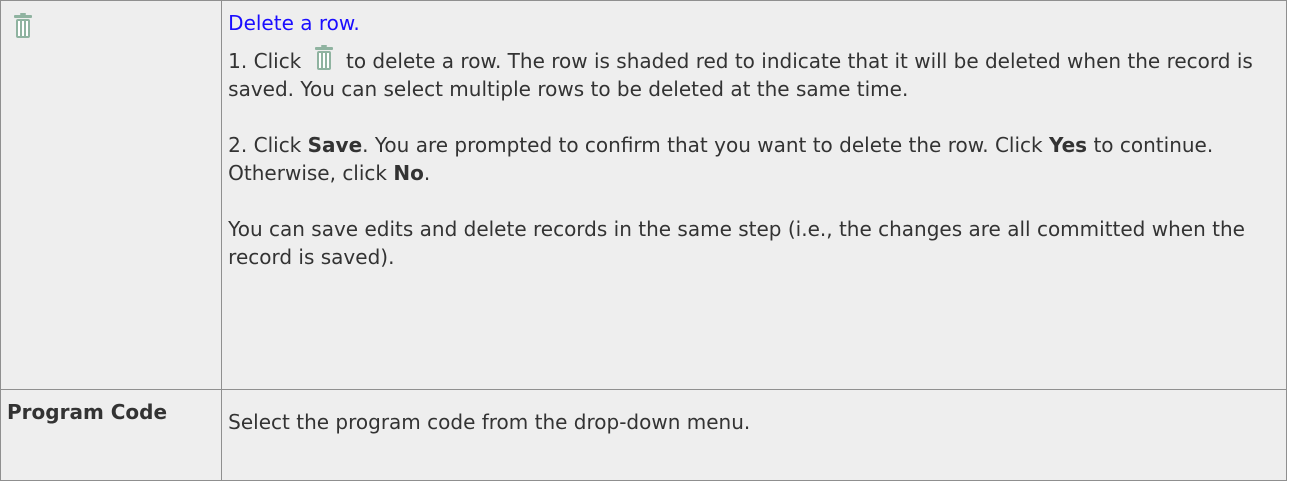  What do you see at coordinates (427, 173) in the screenshot?
I see `step2-end: .` at bounding box center [427, 173].